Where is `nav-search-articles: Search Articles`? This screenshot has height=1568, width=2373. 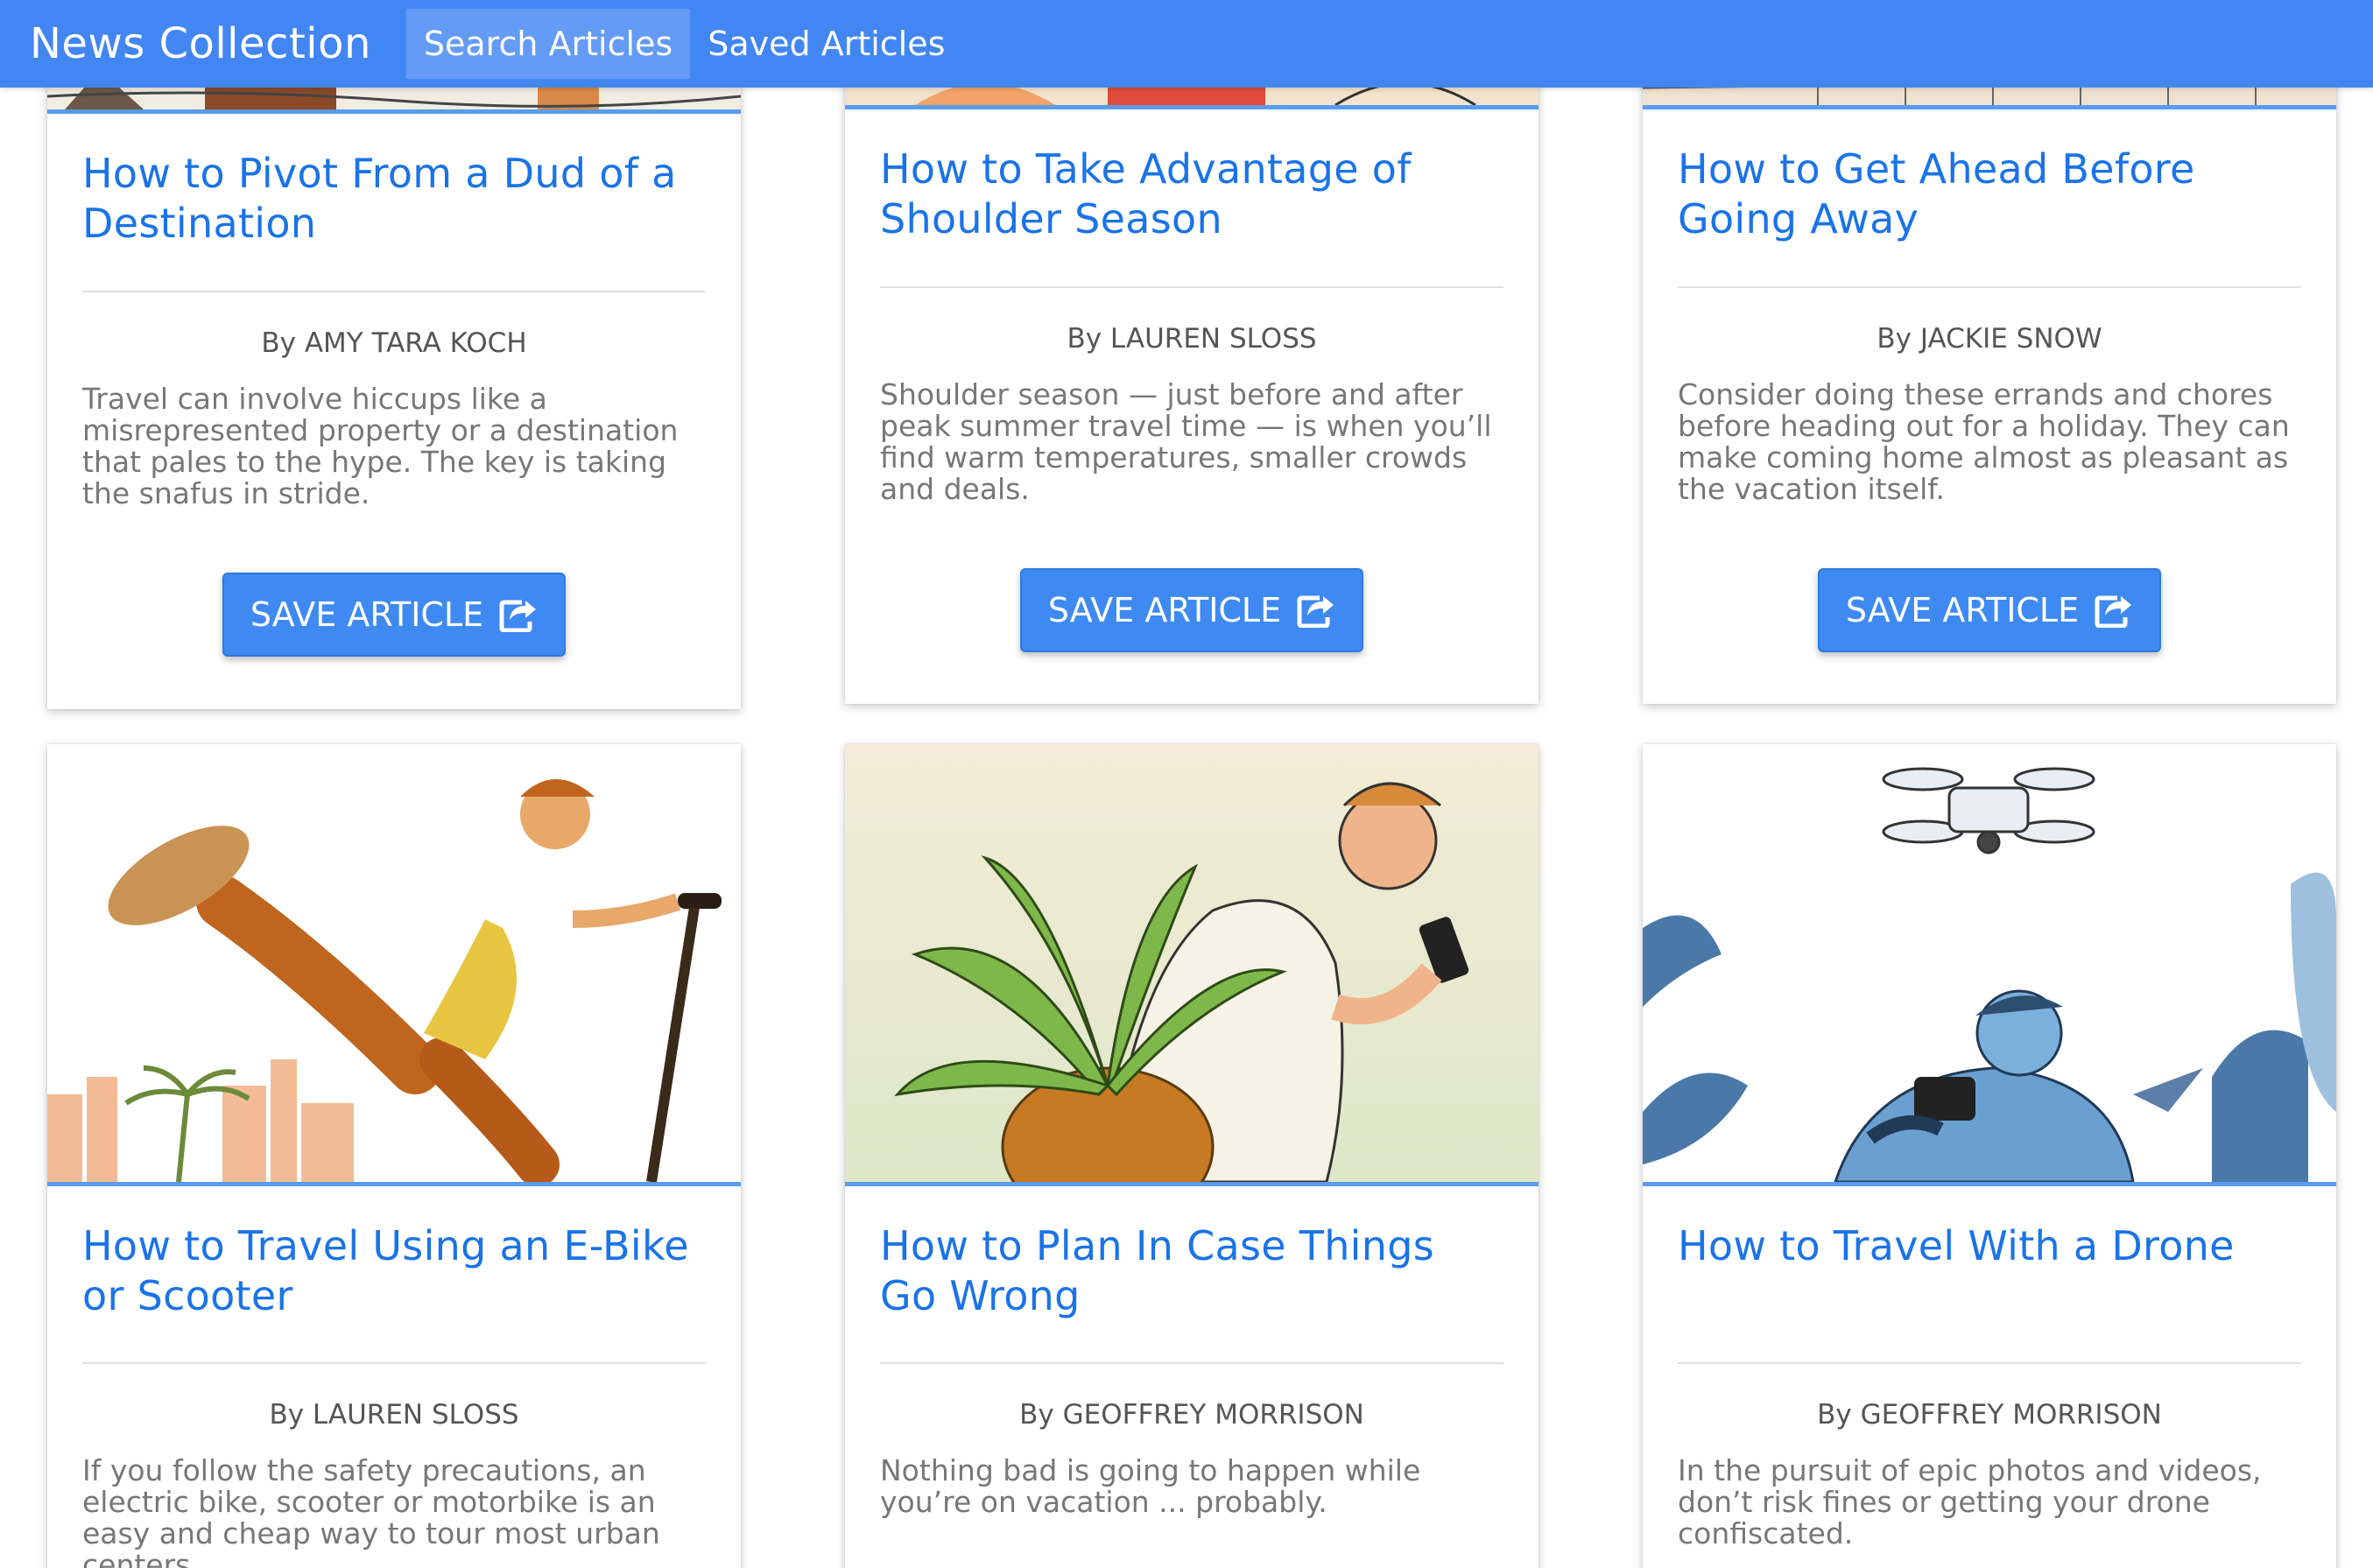 nav-search-articles: Search Articles is located at coordinates (548, 44).